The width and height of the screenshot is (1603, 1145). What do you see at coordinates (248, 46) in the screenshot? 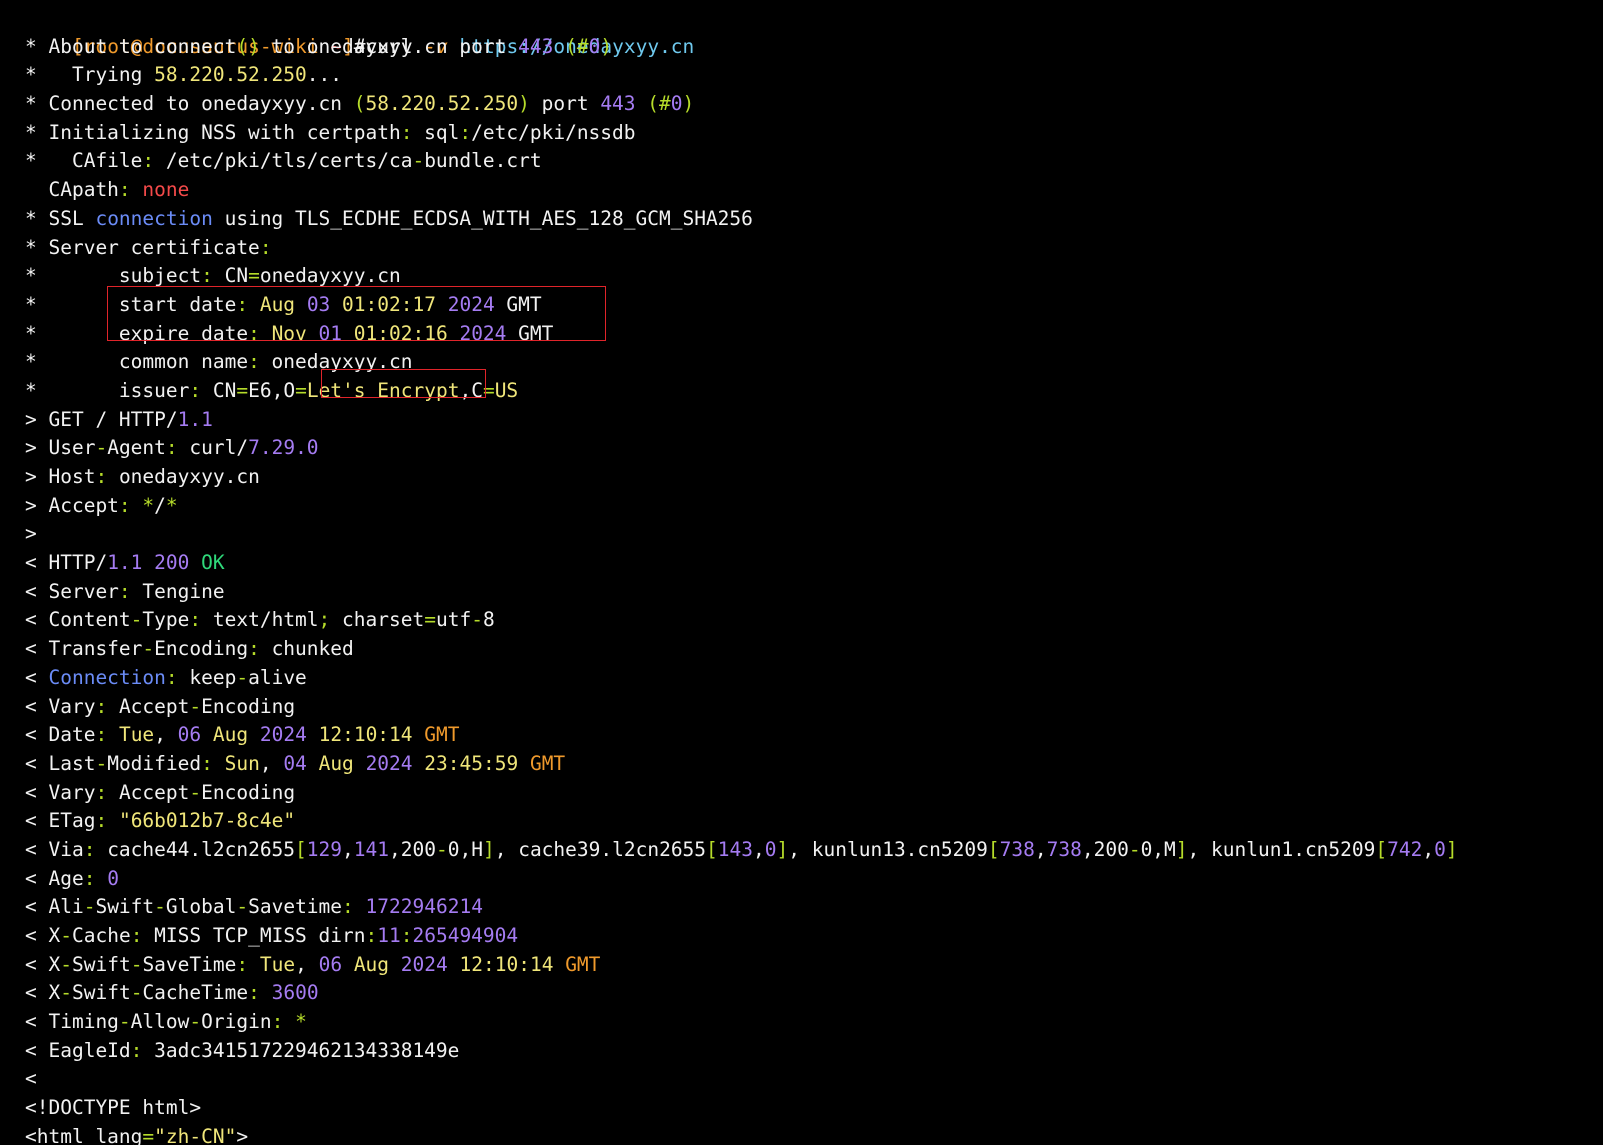
I see `output-segment: ()` at bounding box center [248, 46].